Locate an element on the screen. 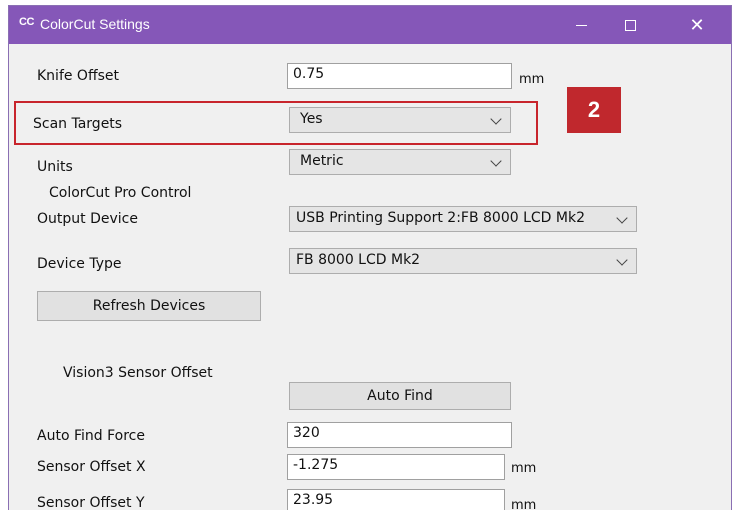  units-value: Metric is located at coordinates (322, 161).